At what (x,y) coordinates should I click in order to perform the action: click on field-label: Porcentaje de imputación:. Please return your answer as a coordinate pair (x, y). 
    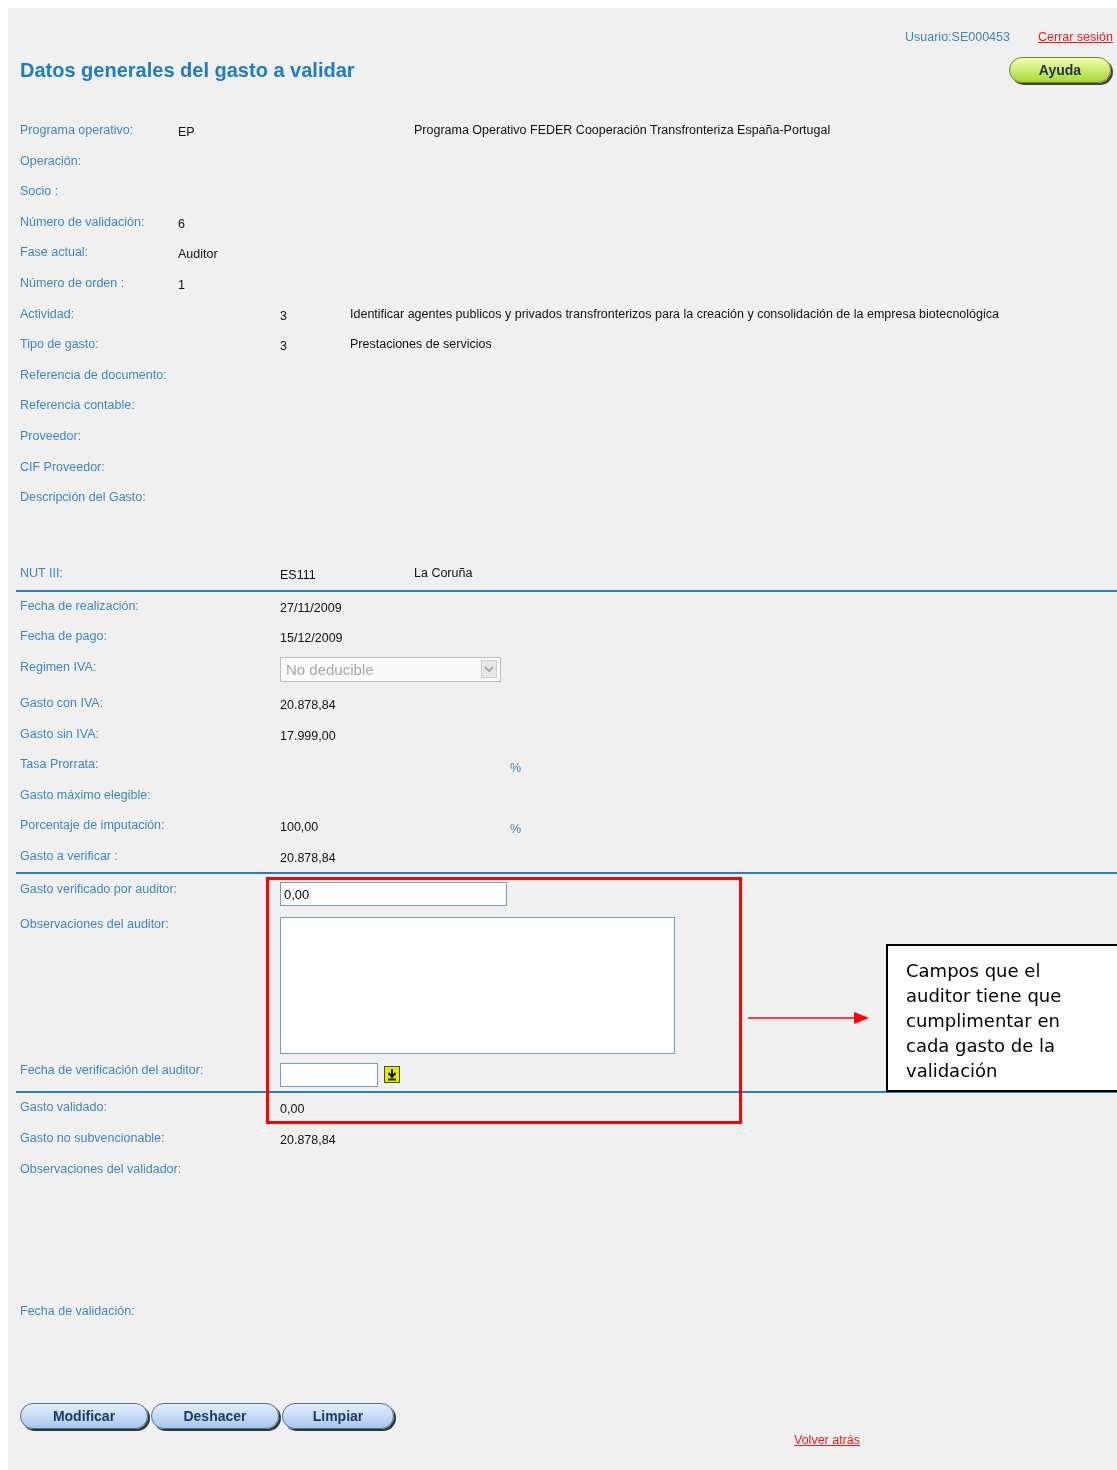
    Looking at the image, I should click on (93, 825).